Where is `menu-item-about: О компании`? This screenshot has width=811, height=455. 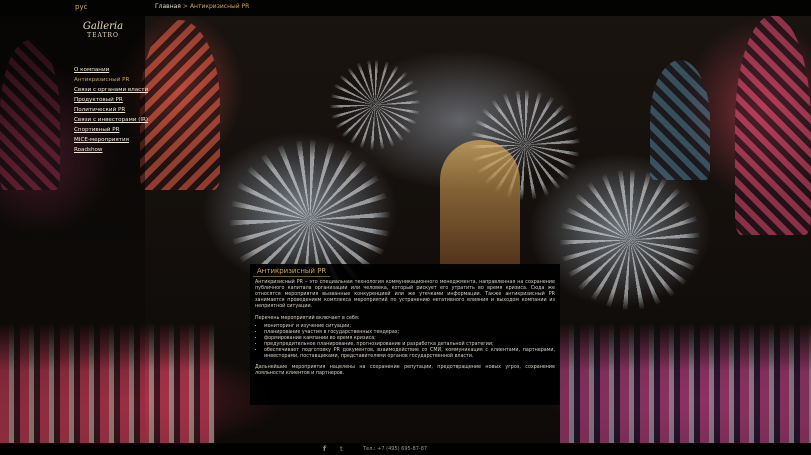 menu-item-about: О компании is located at coordinates (111, 70).